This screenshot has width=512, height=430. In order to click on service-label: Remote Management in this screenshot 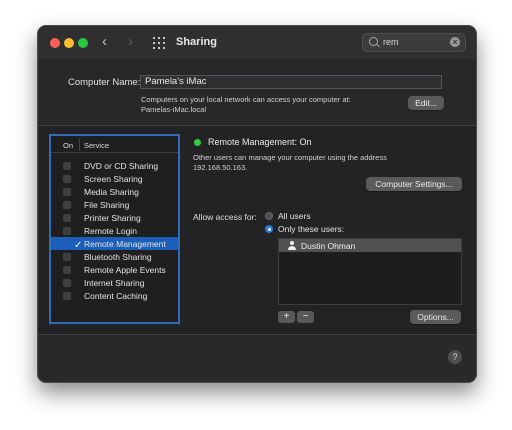, I will do `click(125, 243)`.